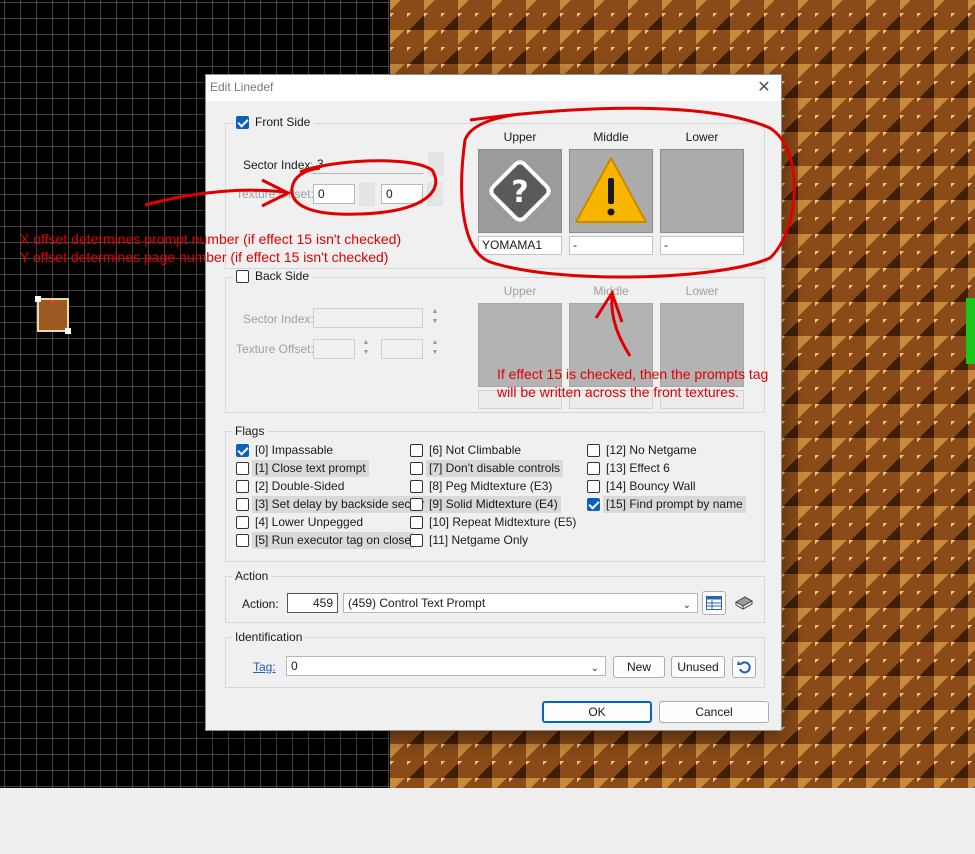 This screenshot has height=854, width=975. What do you see at coordinates (613, 323) in the screenshot?
I see `texture-arrow` at bounding box center [613, 323].